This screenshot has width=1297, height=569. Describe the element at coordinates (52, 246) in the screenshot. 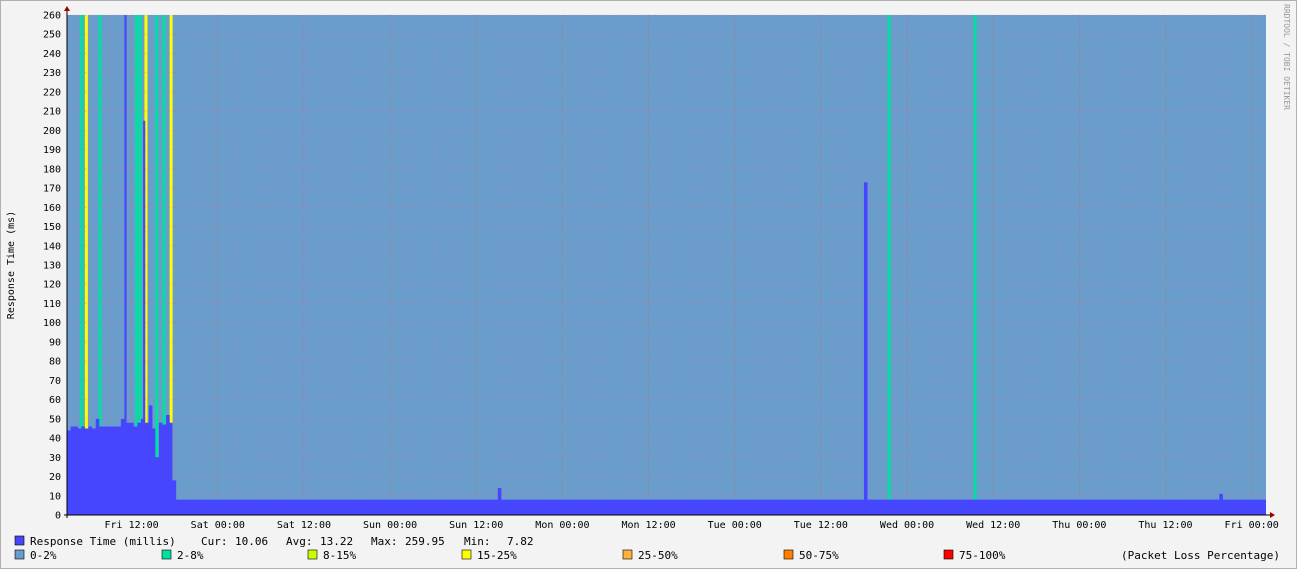

I see `y-tick-label: 140` at that location.